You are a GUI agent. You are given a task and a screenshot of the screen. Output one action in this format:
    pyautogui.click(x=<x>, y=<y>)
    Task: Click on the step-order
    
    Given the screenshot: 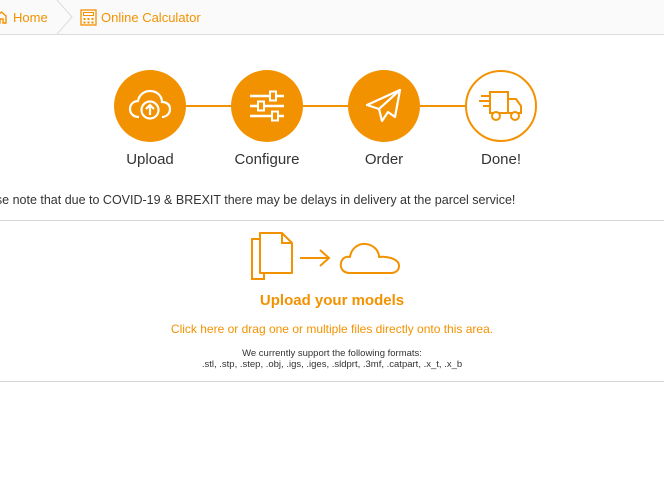 What is the action you would take?
    pyautogui.click(x=384, y=106)
    